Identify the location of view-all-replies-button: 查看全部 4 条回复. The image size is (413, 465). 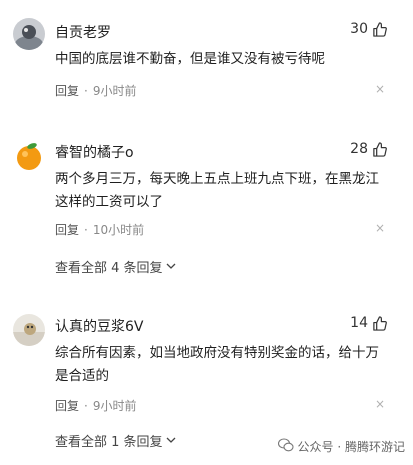
(115, 266).